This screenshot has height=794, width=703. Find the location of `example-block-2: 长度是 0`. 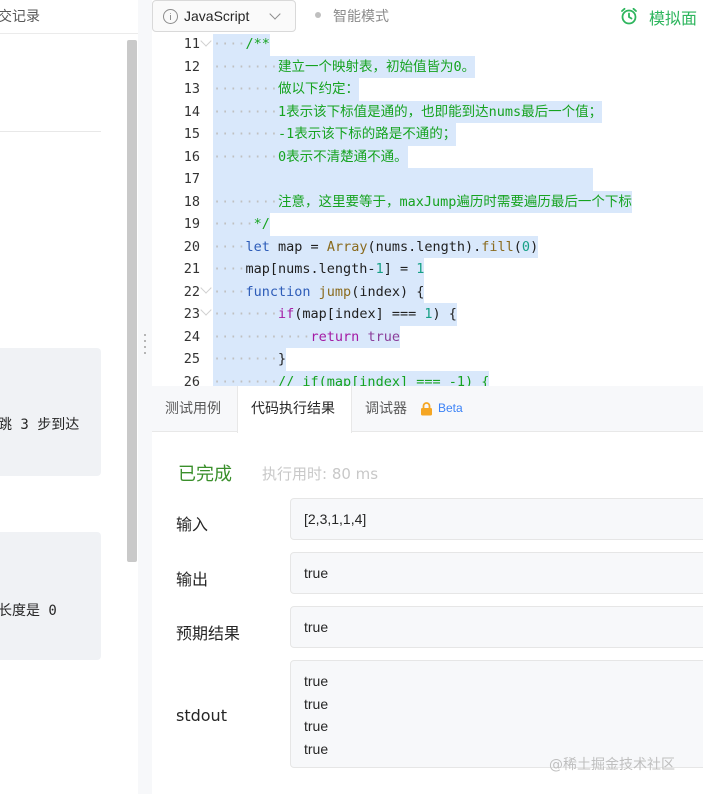

example-block-2: 长度是 0 is located at coordinates (50, 596).